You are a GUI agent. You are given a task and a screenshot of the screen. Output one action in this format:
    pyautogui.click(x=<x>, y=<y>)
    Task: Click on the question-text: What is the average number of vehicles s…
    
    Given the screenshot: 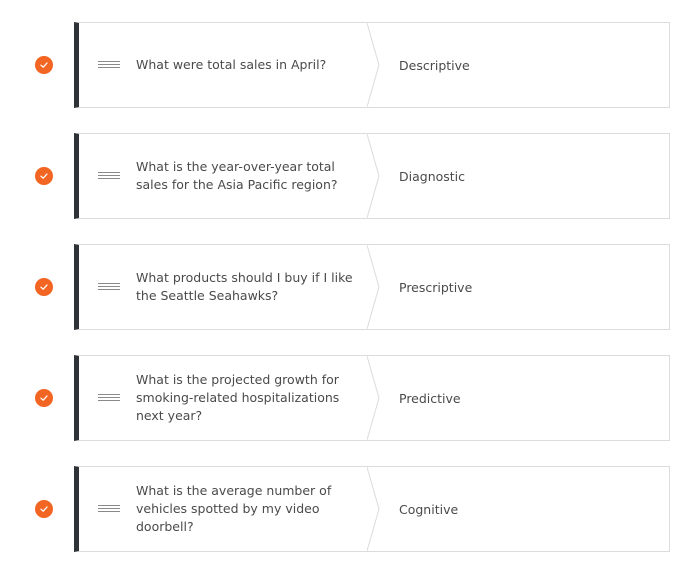 What is the action you would take?
    pyautogui.click(x=234, y=508)
    